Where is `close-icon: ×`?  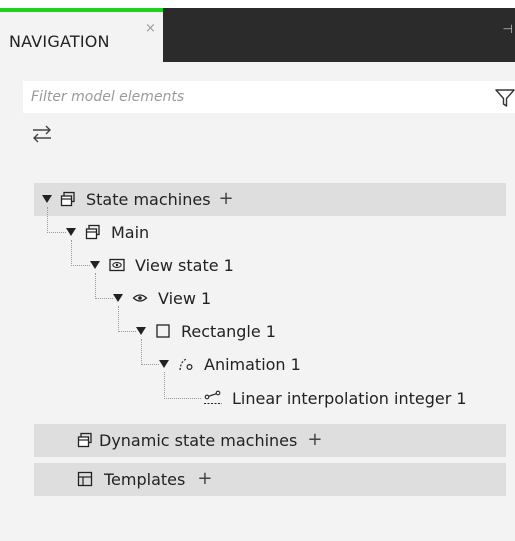 close-icon: × is located at coordinates (150, 28).